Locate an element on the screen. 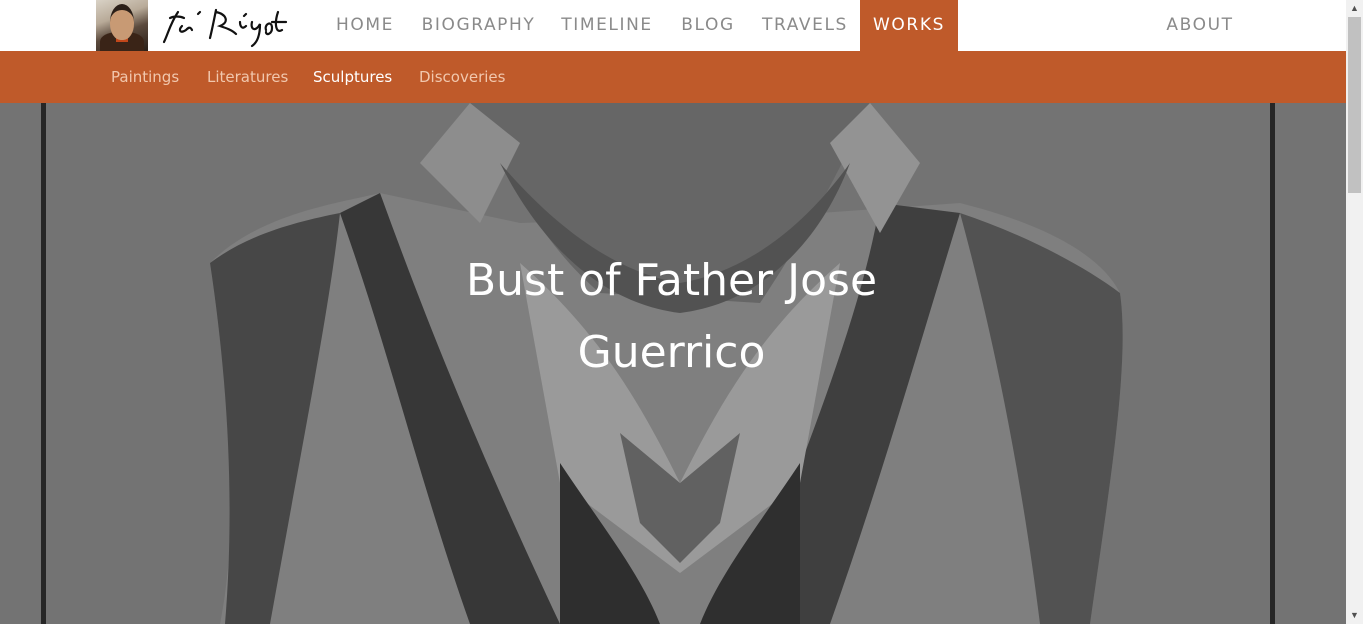 Image resolution: width=1363 pixels, height=624 pixels. nav-about: ABOUT is located at coordinates (1200, 25).